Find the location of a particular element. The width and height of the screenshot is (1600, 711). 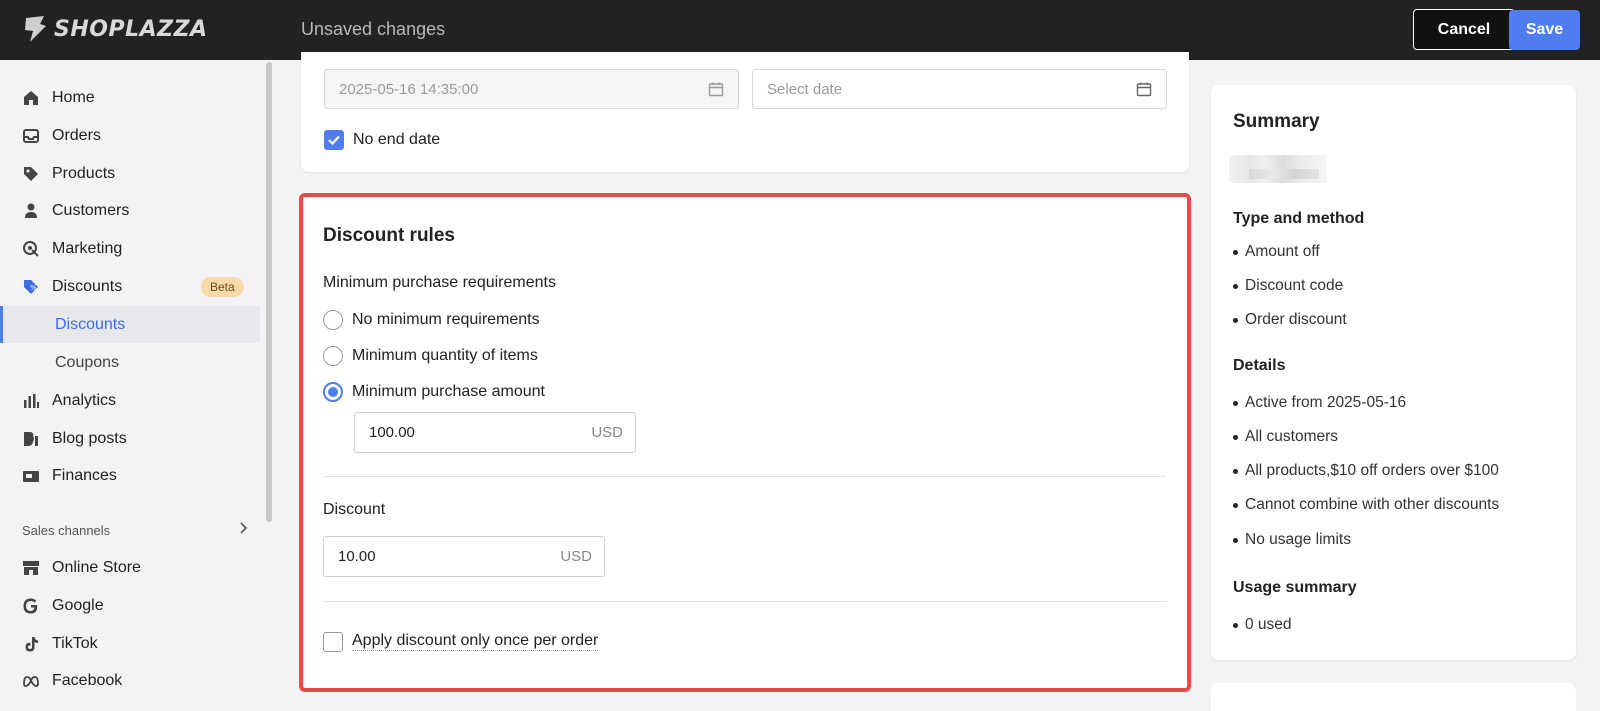

discount-code-redacted is located at coordinates (1278, 169).